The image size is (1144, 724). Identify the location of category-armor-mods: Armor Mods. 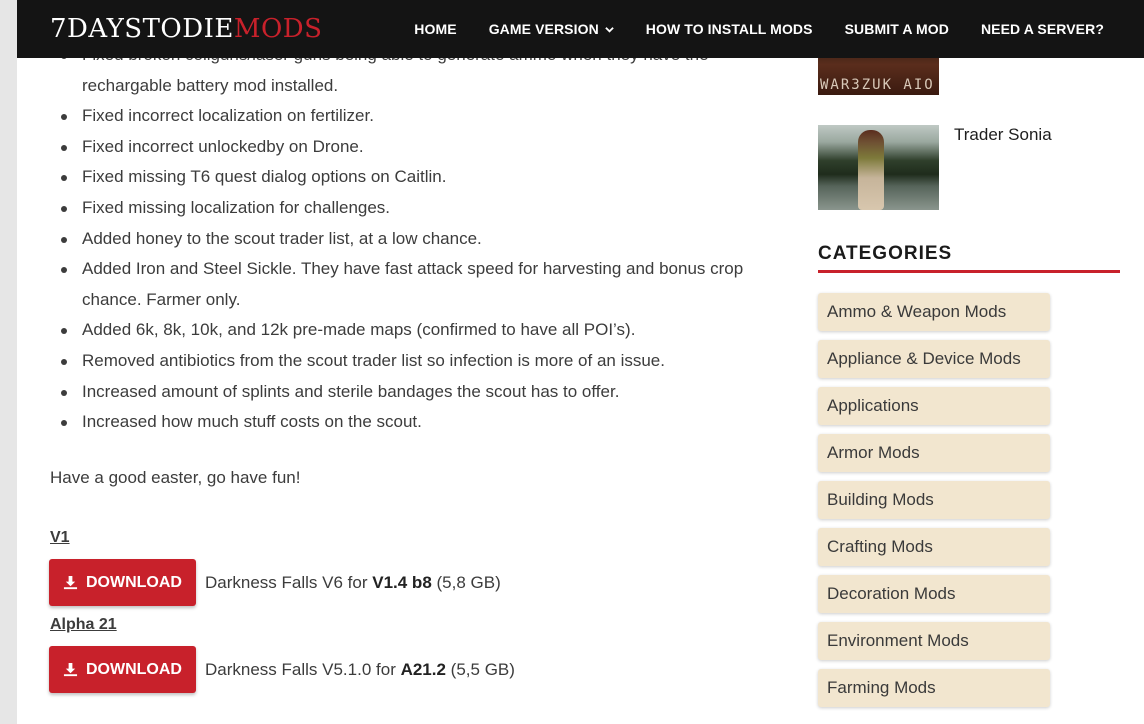
(934, 453).